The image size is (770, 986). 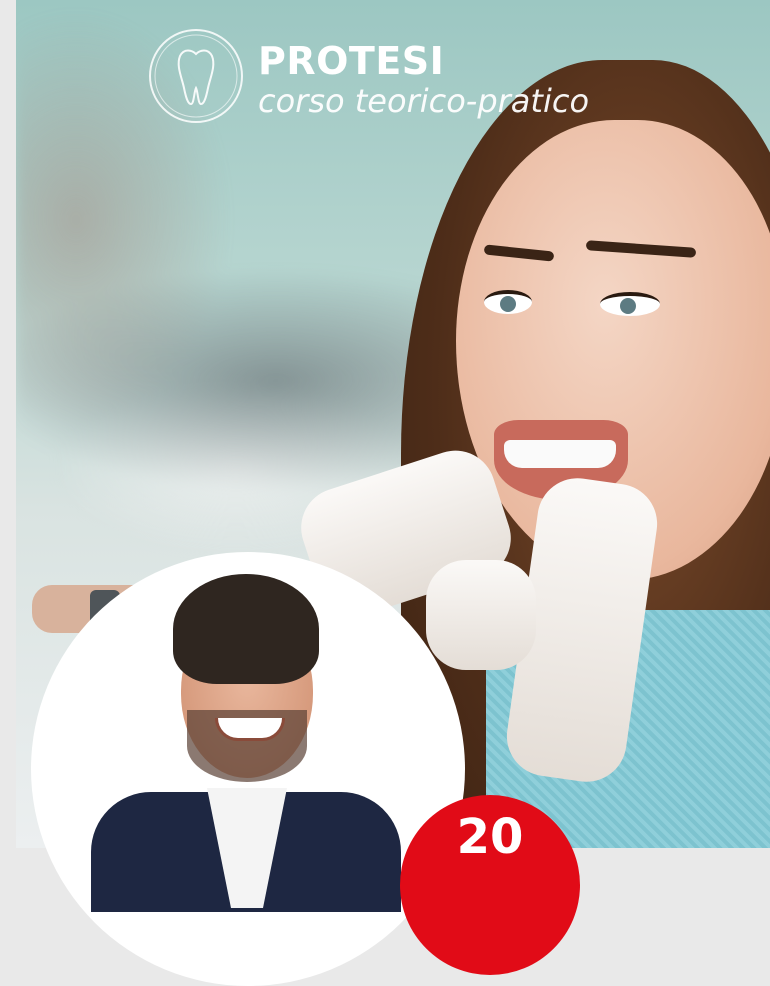 What do you see at coordinates (508, 302) in the screenshot?
I see `left-eye` at bounding box center [508, 302].